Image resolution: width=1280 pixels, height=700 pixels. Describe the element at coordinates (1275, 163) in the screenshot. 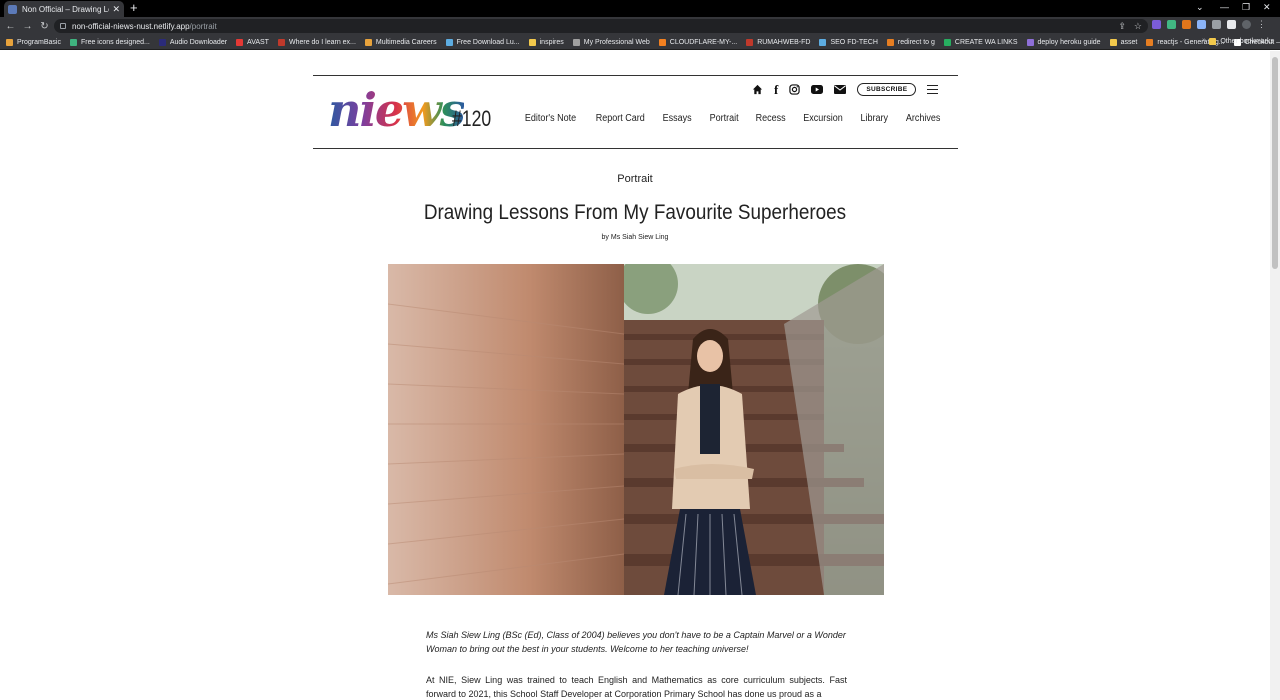

I see `scrollbar-thumb` at that location.